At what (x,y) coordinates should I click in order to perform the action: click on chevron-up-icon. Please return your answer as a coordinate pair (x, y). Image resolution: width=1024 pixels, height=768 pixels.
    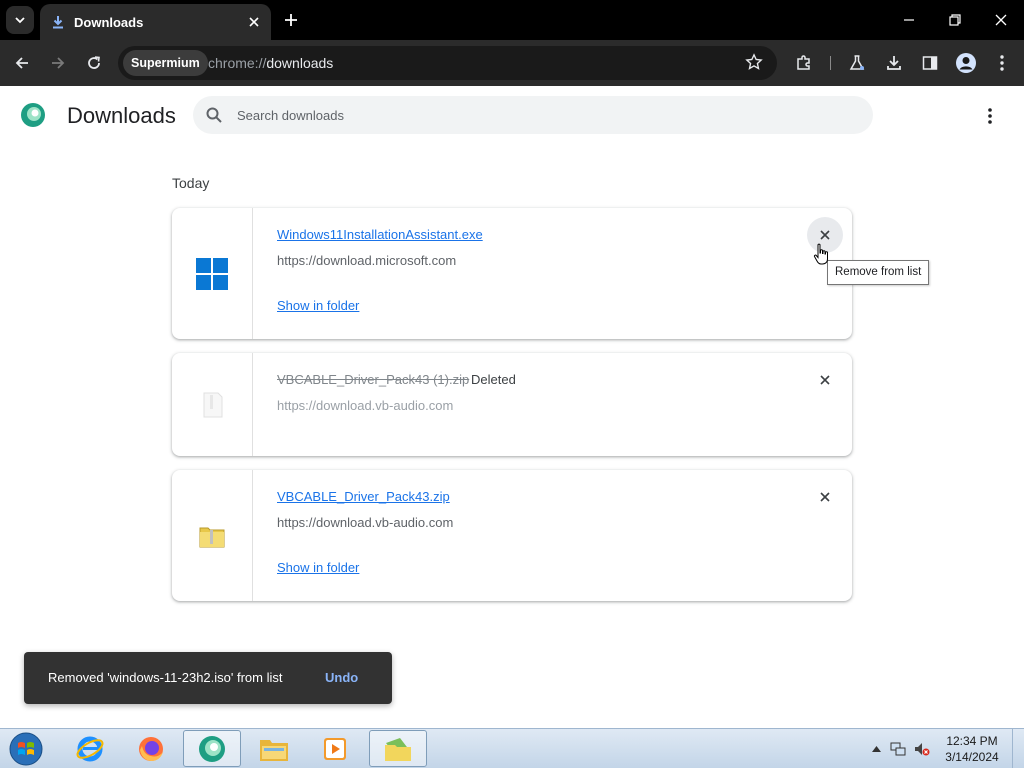
    Looking at the image, I should click on (876, 749).